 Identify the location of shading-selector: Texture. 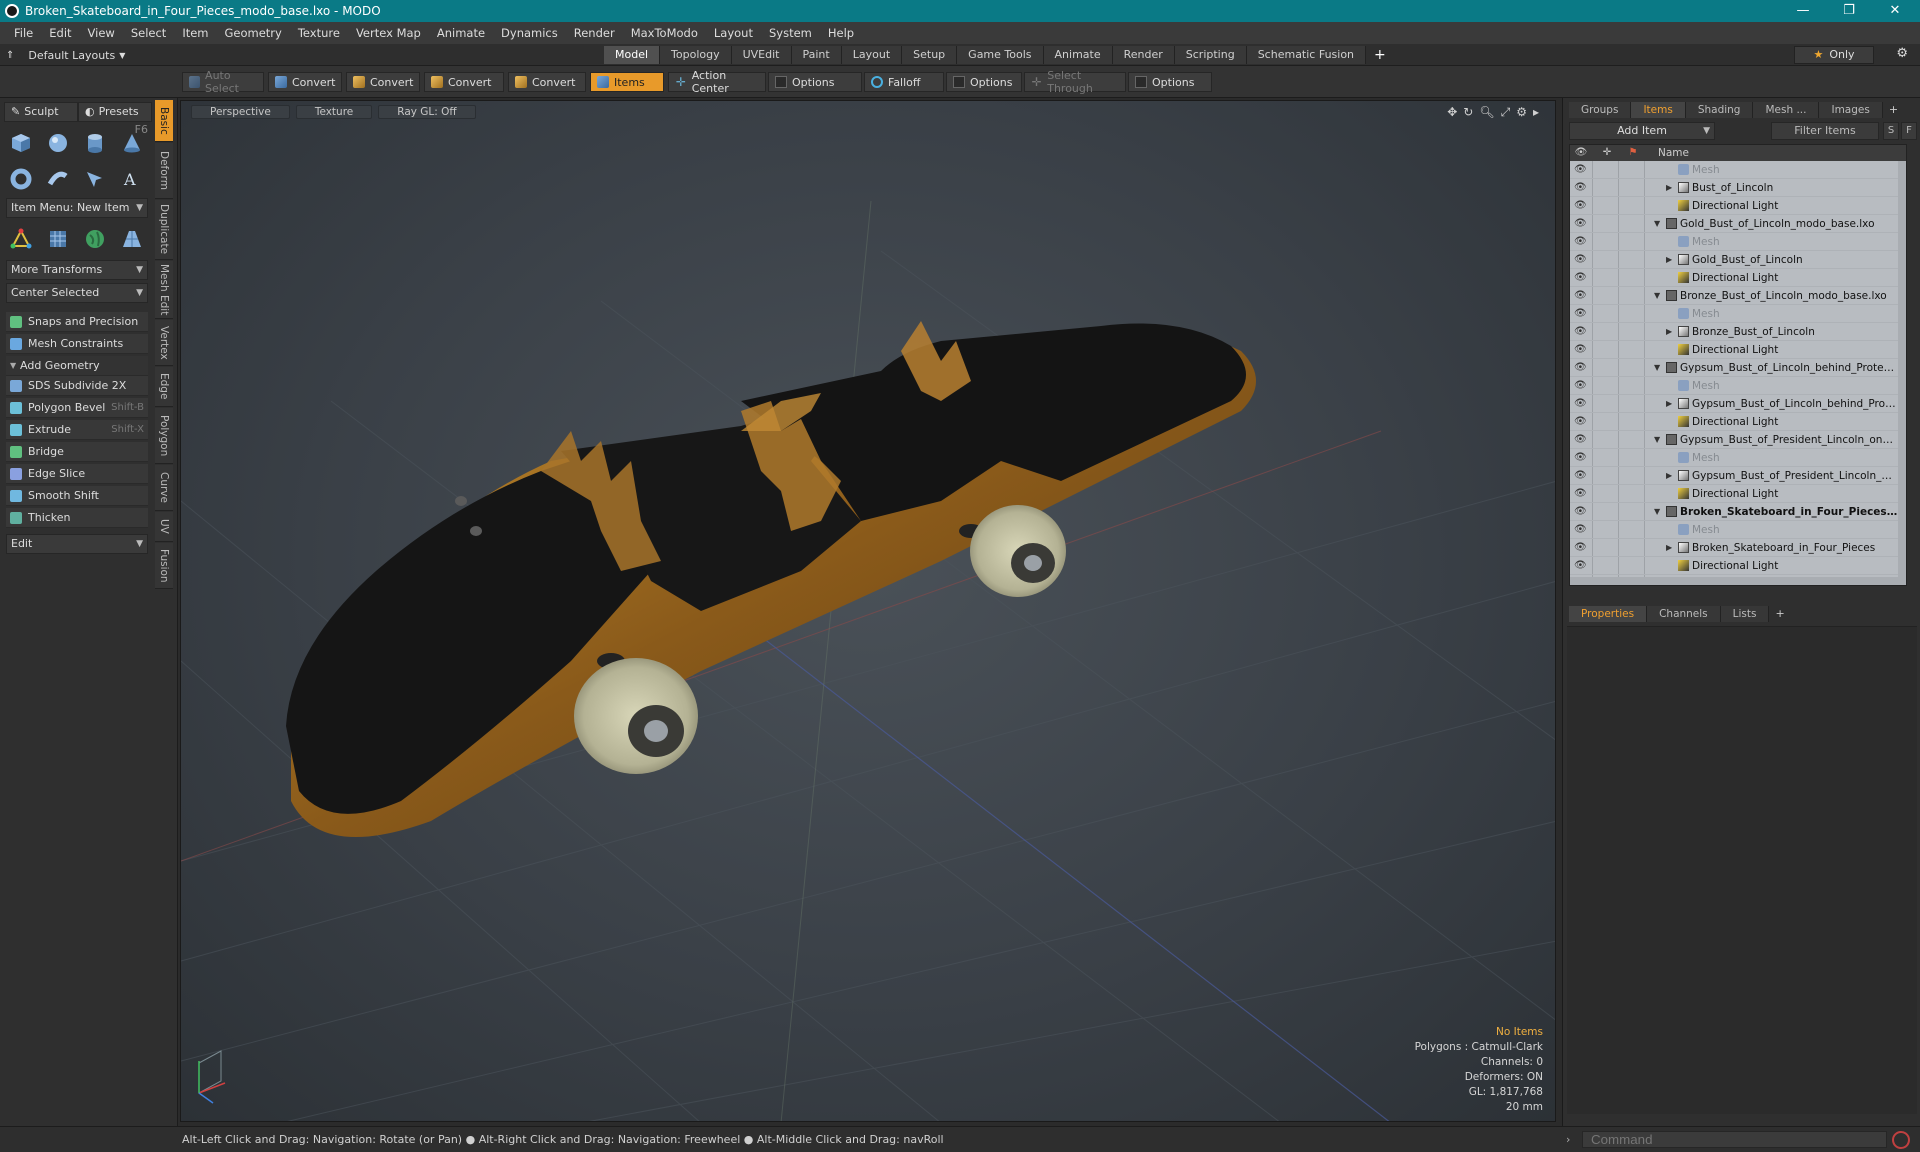
(334, 112).